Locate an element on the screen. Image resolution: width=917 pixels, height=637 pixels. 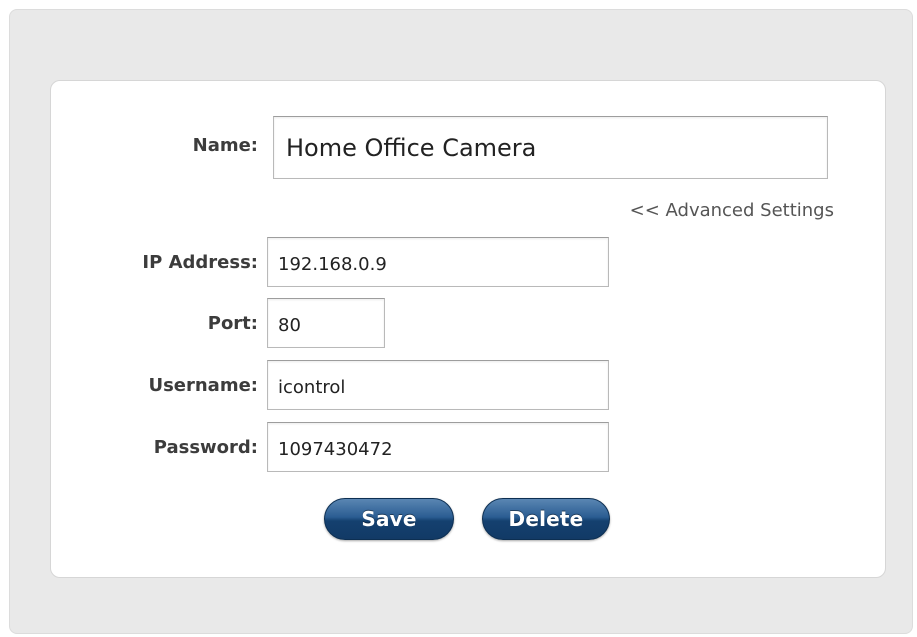
ip-address-field is located at coordinates (438, 262).